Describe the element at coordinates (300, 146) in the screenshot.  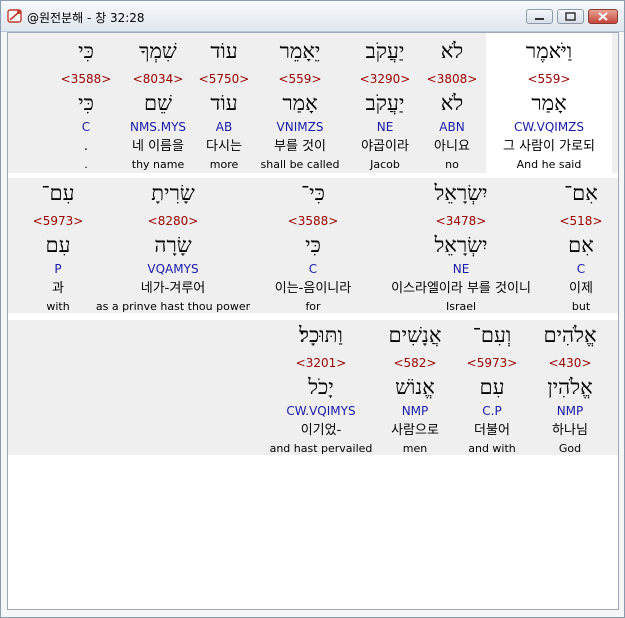
I see `korean-gloss: 부를 것이` at that location.